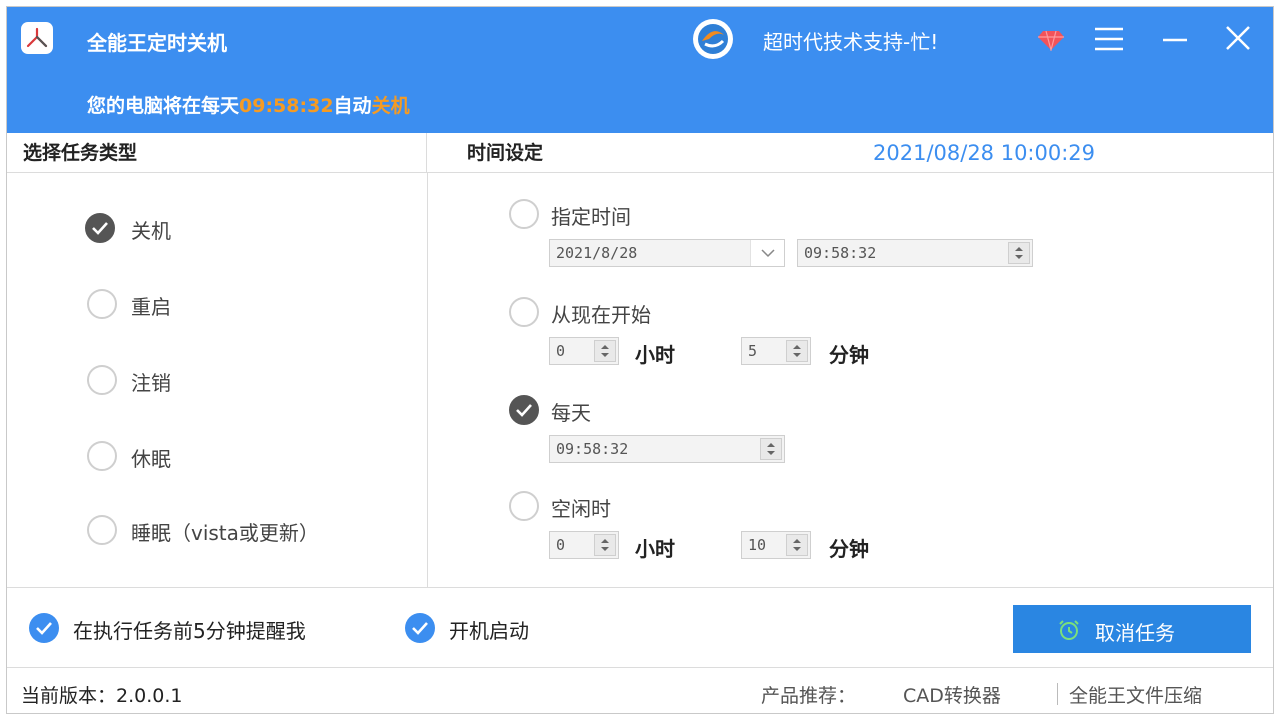  Describe the element at coordinates (1238, 38) in the screenshot. I see `close-icon` at that location.